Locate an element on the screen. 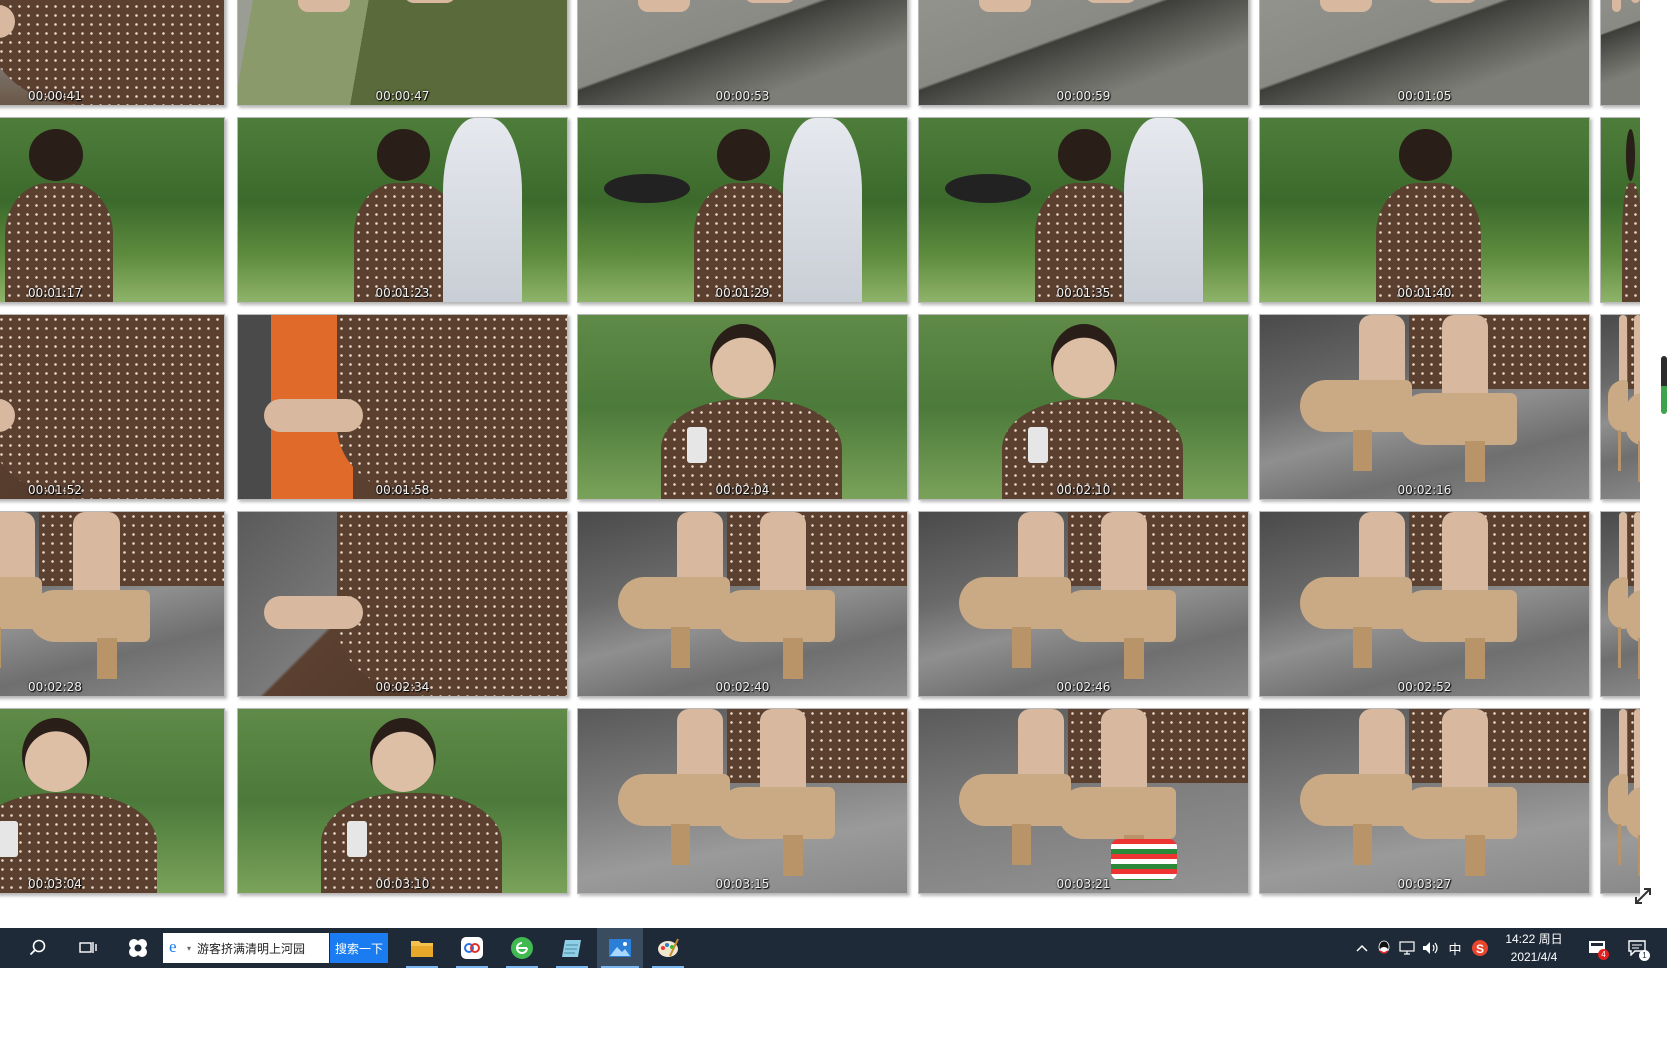 This screenshot has height=1050, width=1680. volume-icon is located at coordinates (1431, 948).